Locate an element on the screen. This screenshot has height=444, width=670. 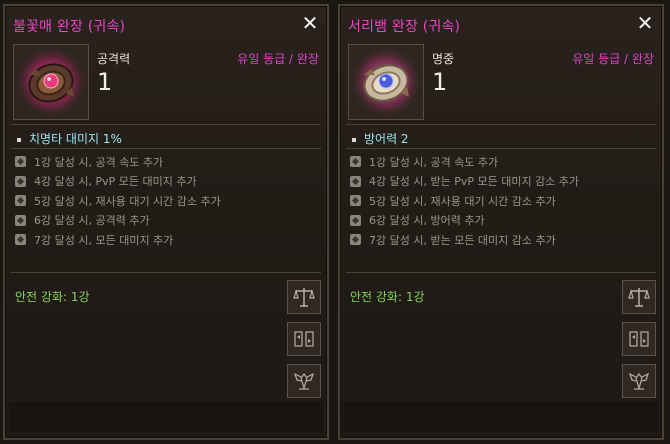
set-bonus-row: 6강 달성 시, 공격력 추가 is located at coordinates (118, 221).